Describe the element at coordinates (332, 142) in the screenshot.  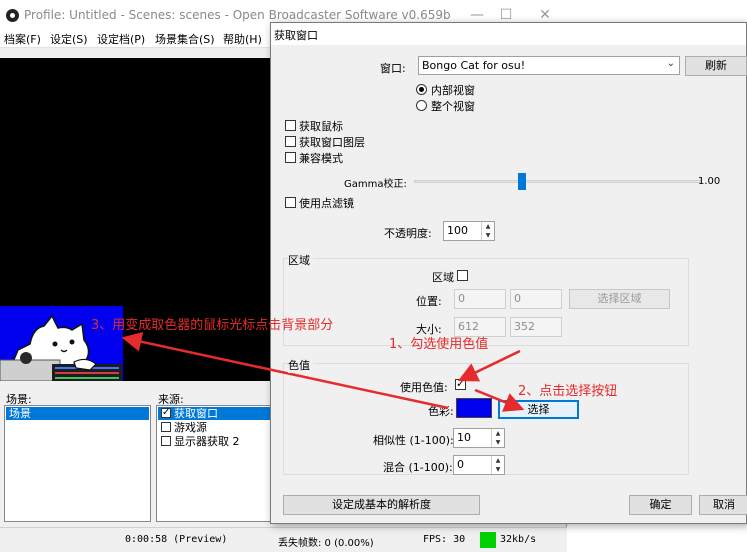
I see `capture-layers-label: 获取窗口图层` at that location.